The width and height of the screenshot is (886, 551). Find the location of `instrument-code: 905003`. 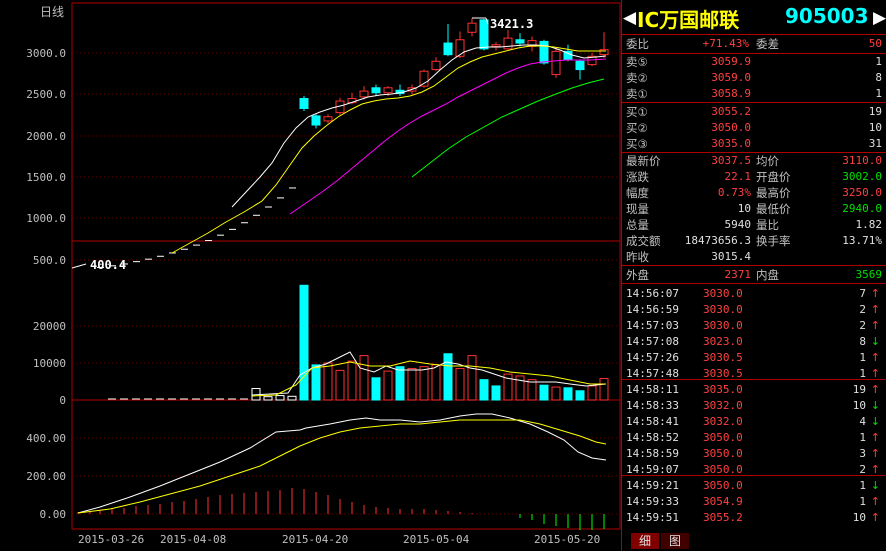

instrument-code: 905003 is located at coordinates (827, 16).